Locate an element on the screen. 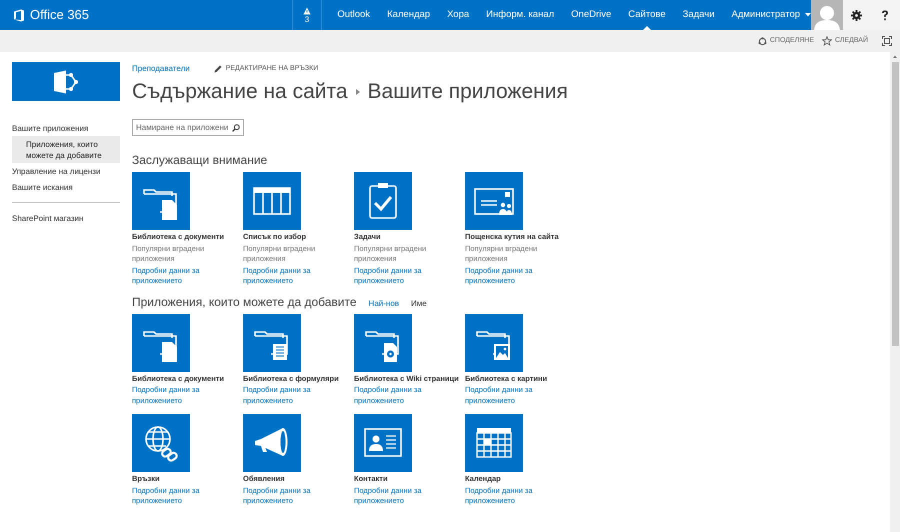 The height and width of the screenshot is (532, 900). nav-item: Вашите искания is located at coordinates (66, 187).